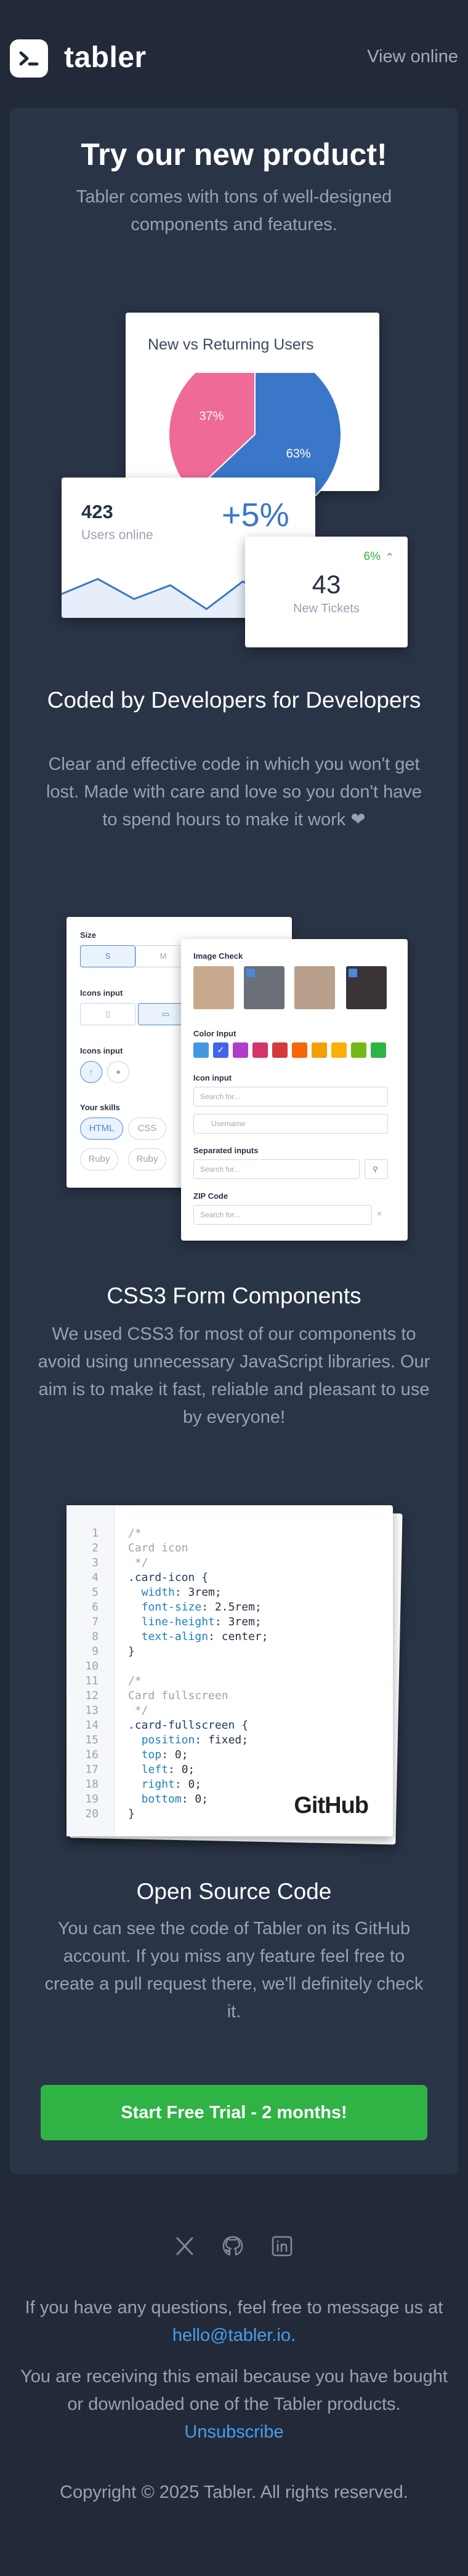  Describe the element at coordinates (211, 416) in the screenshot. I see `pie-label-returning: 37%` at that location.